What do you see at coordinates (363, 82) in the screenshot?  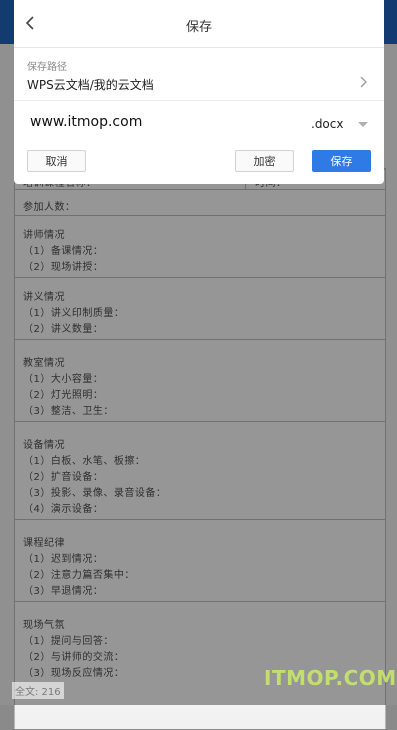 I see `chevron-right-icon` at bounding box center [363, 82].